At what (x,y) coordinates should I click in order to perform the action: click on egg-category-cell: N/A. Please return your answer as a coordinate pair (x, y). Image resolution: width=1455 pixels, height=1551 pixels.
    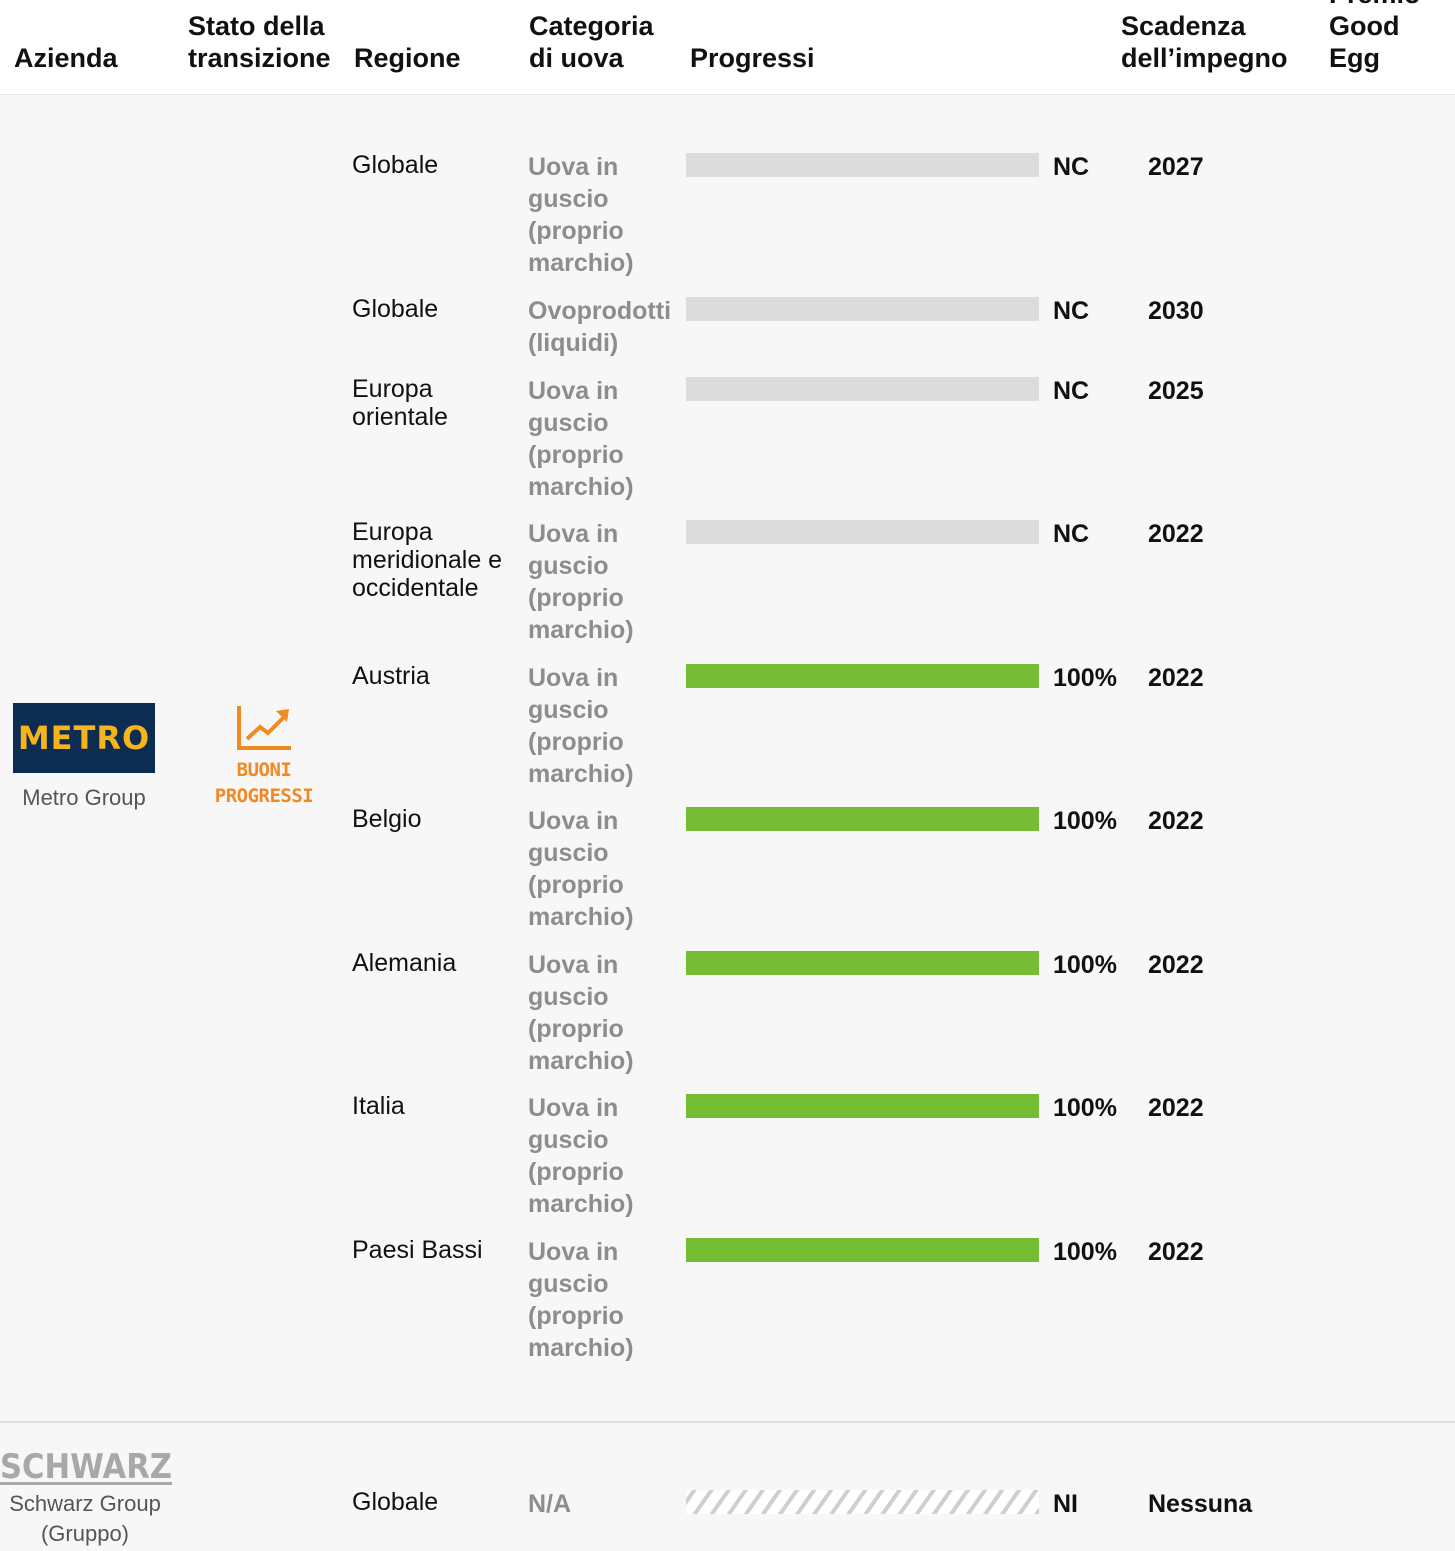
    Looking at the image, I should click on (550, 1504).